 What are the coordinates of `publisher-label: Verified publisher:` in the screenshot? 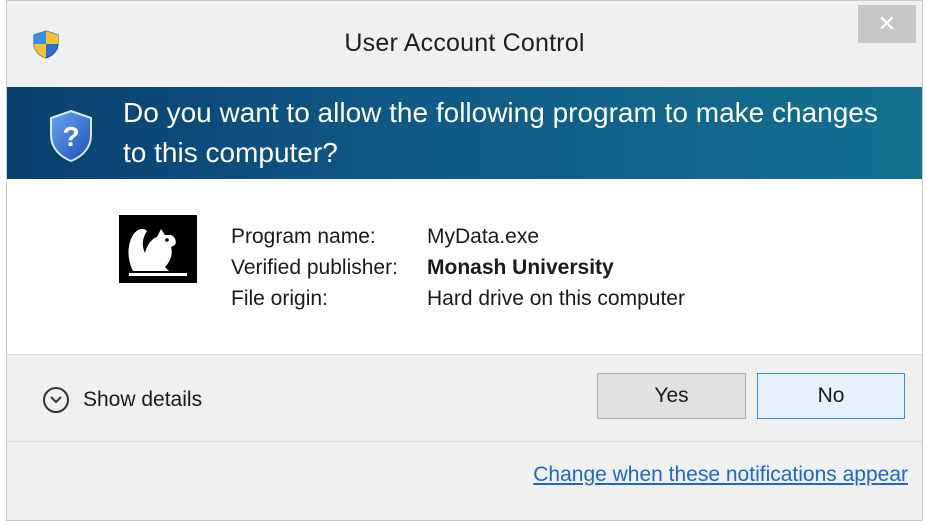 It's located at (314, 267).